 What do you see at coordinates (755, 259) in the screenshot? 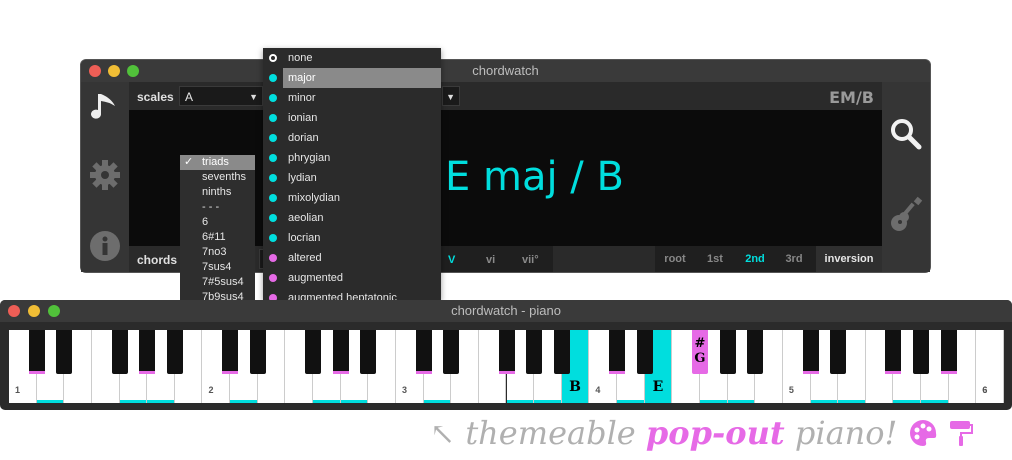
I see `inversion-2nd: 2nd` at bounding box center [755, 259].